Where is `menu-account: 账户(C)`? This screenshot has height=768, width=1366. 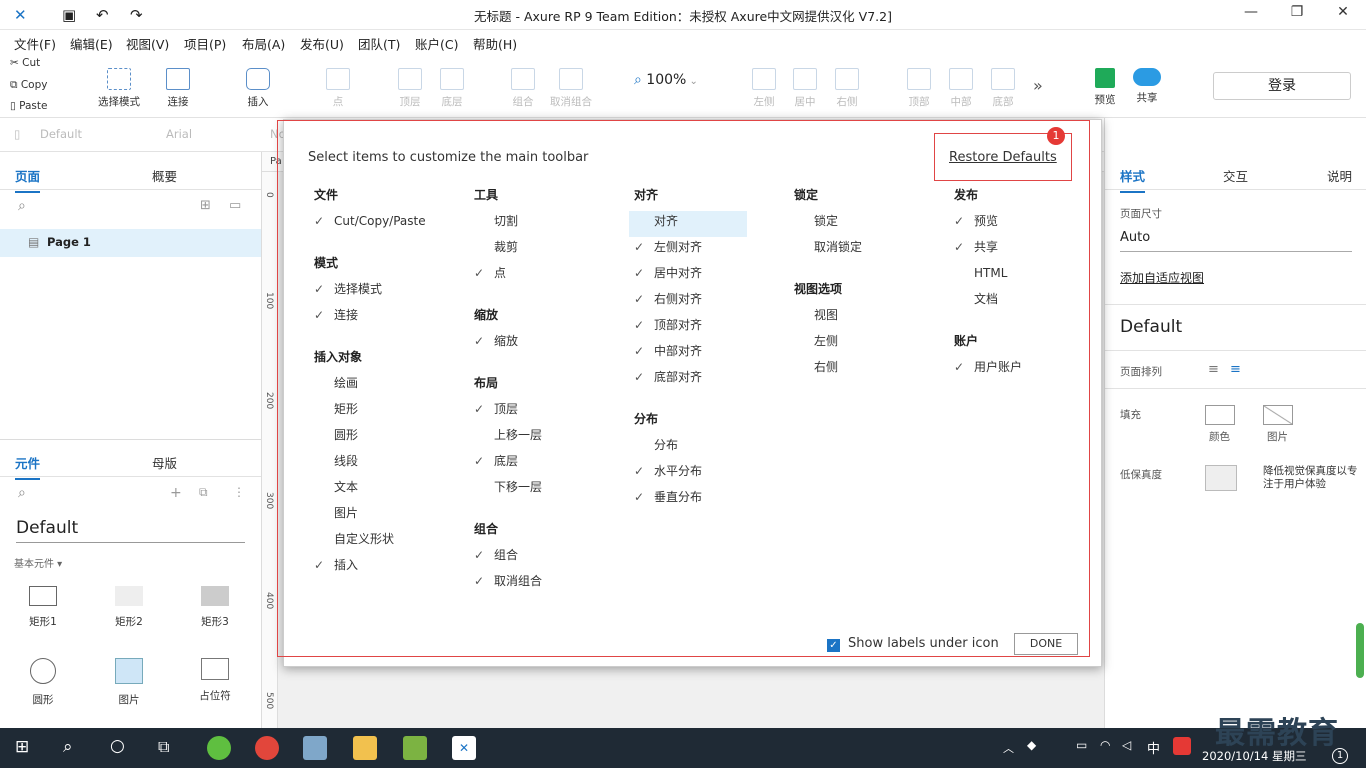 menu-account: 账户(C) is located at coordinates (436, 43).